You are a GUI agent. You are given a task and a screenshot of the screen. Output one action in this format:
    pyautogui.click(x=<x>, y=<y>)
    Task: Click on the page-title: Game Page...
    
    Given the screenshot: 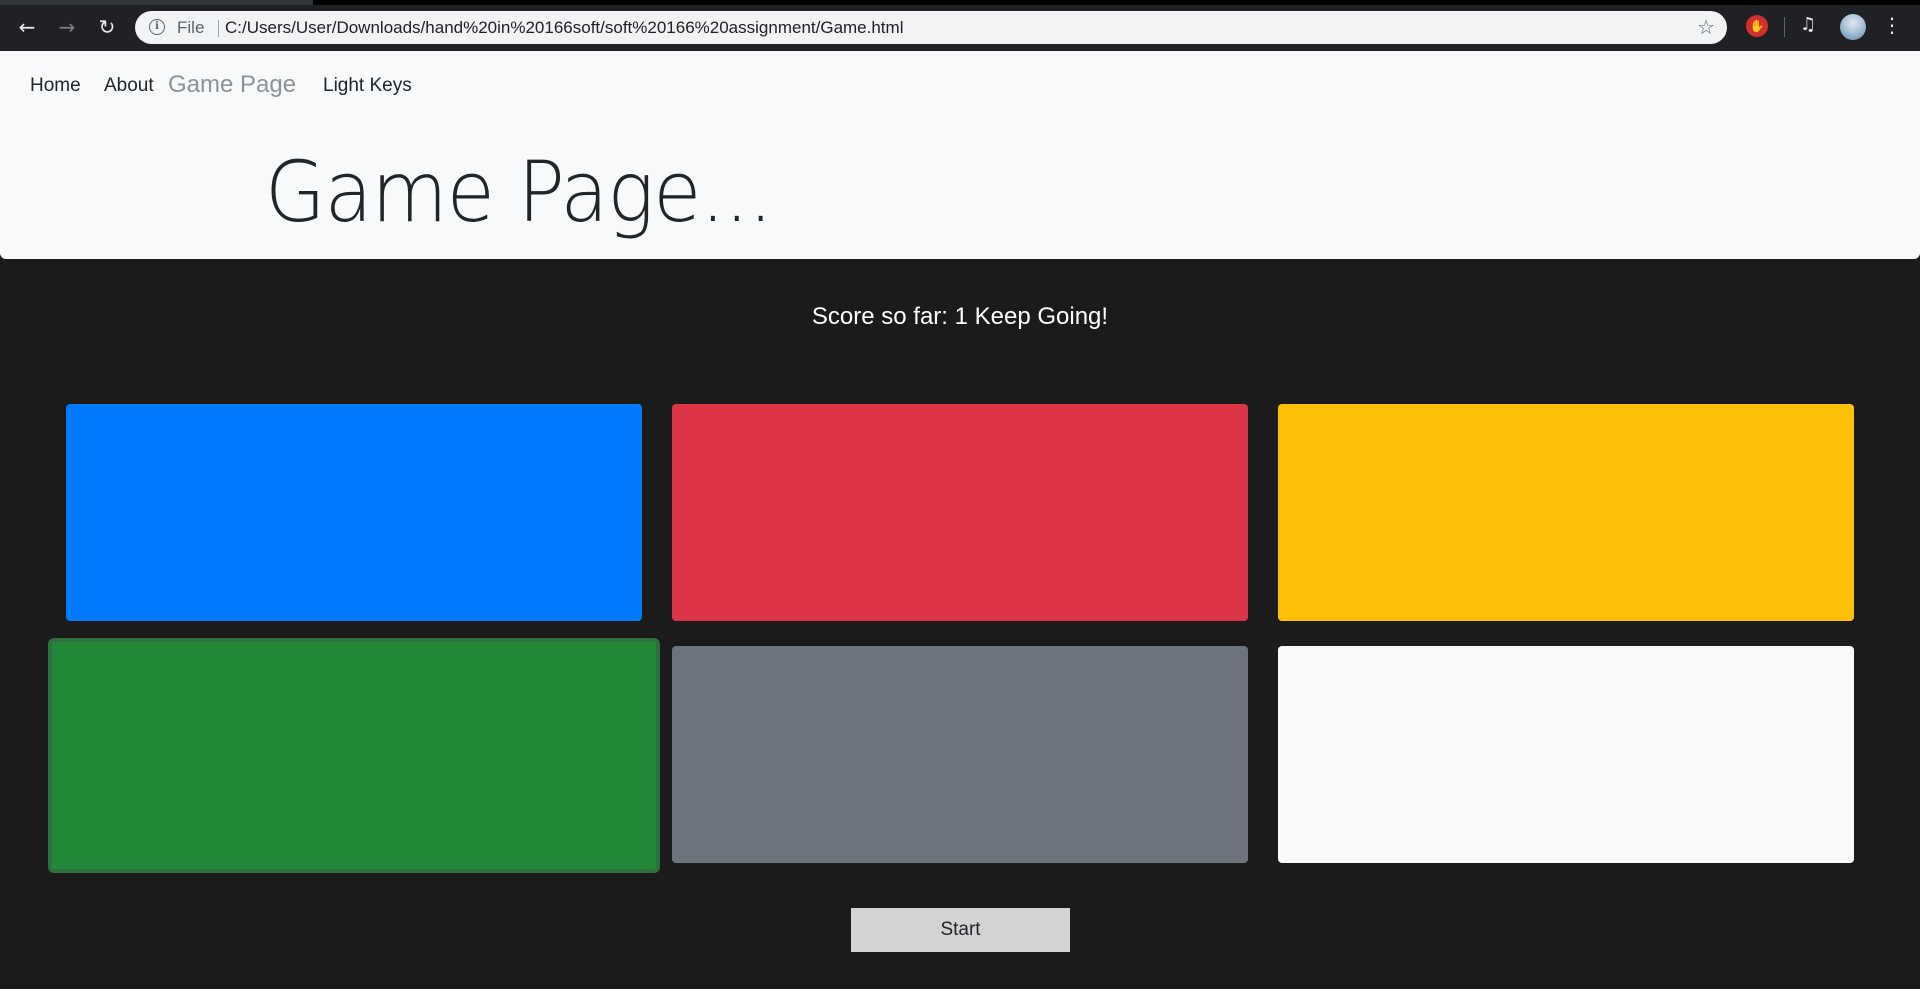 What is the action you would take?
    pyautogui.click(x=519, y=192)
    